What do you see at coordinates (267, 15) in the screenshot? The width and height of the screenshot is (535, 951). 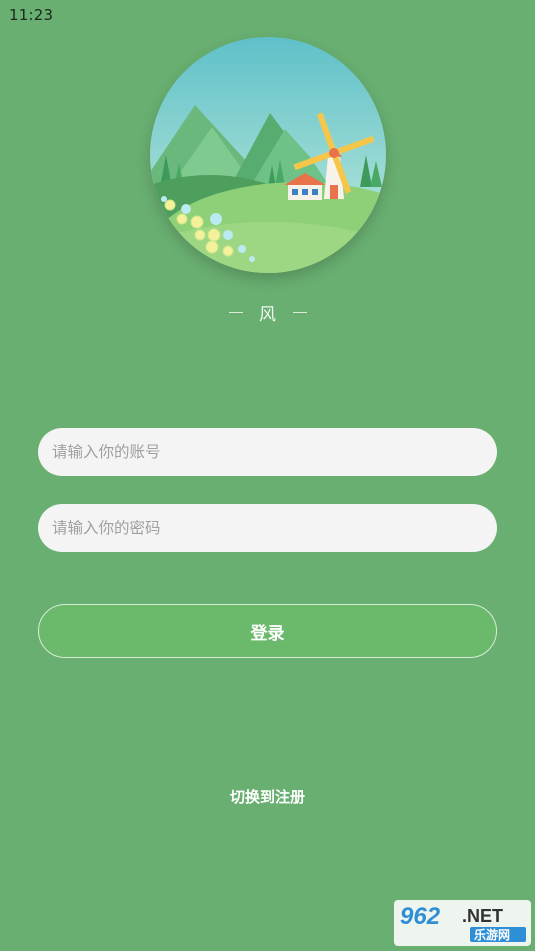 I see `status-bar: 11:23` at bounding box center [267, 15].